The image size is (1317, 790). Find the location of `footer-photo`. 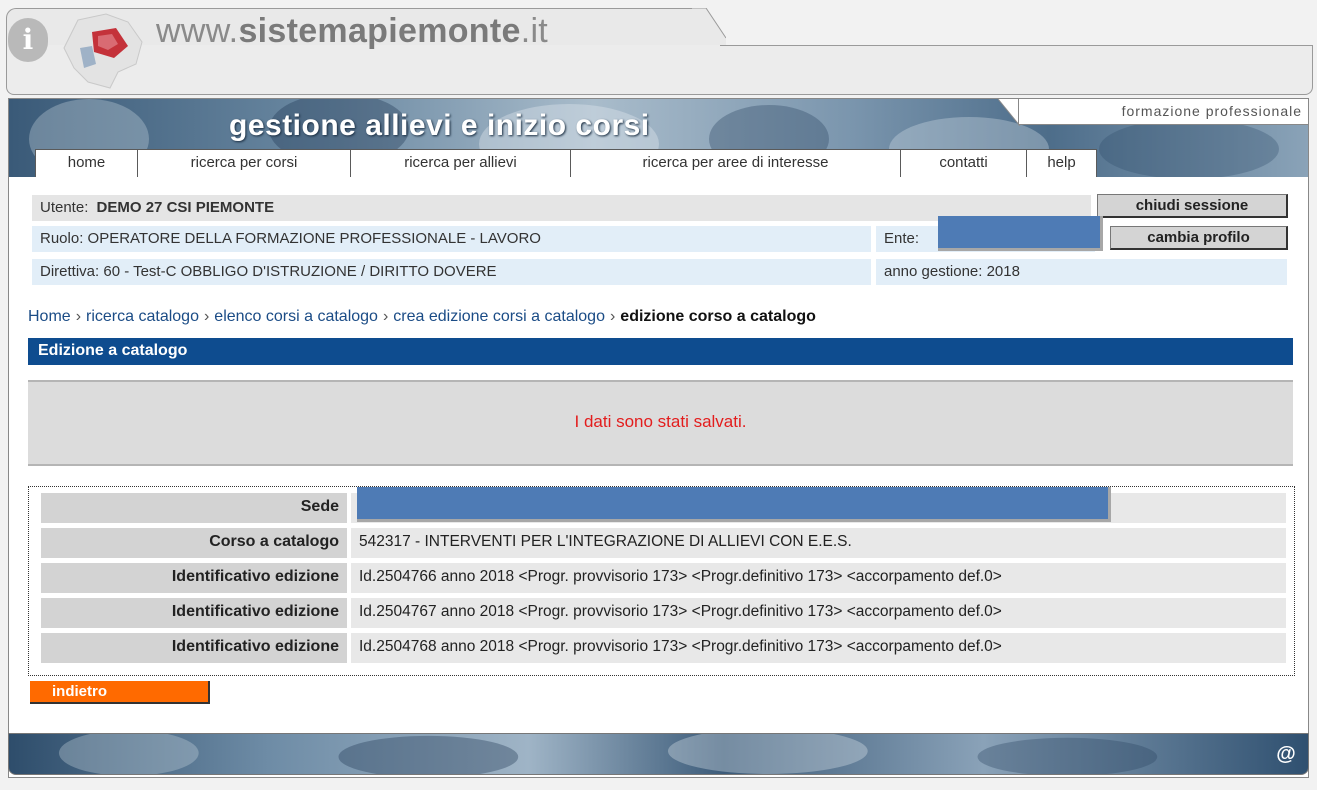

footer-photo is located at coordinates (608, 754).